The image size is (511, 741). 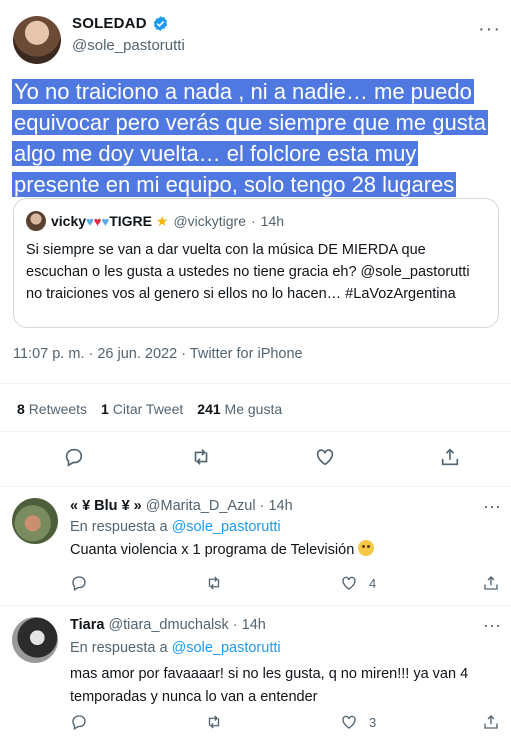 I want to click on quoted-avatar, so click(x=36, y=221).